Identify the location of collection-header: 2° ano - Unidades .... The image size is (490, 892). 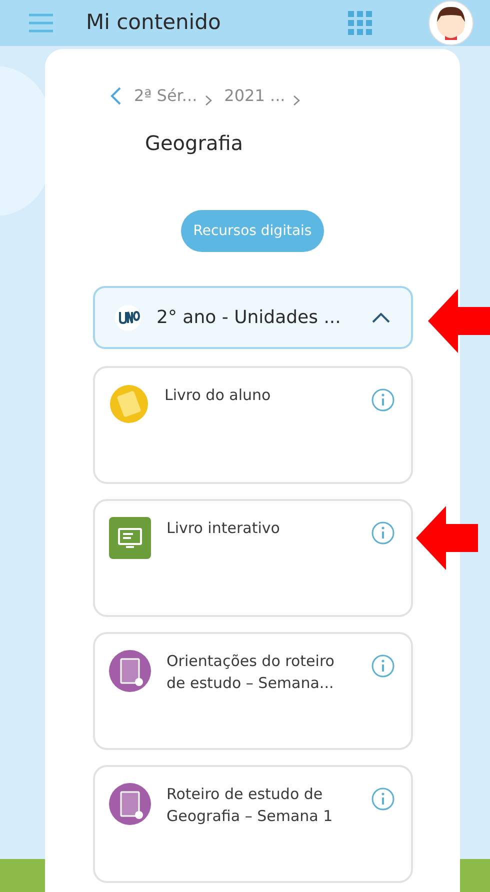
(252, 317).